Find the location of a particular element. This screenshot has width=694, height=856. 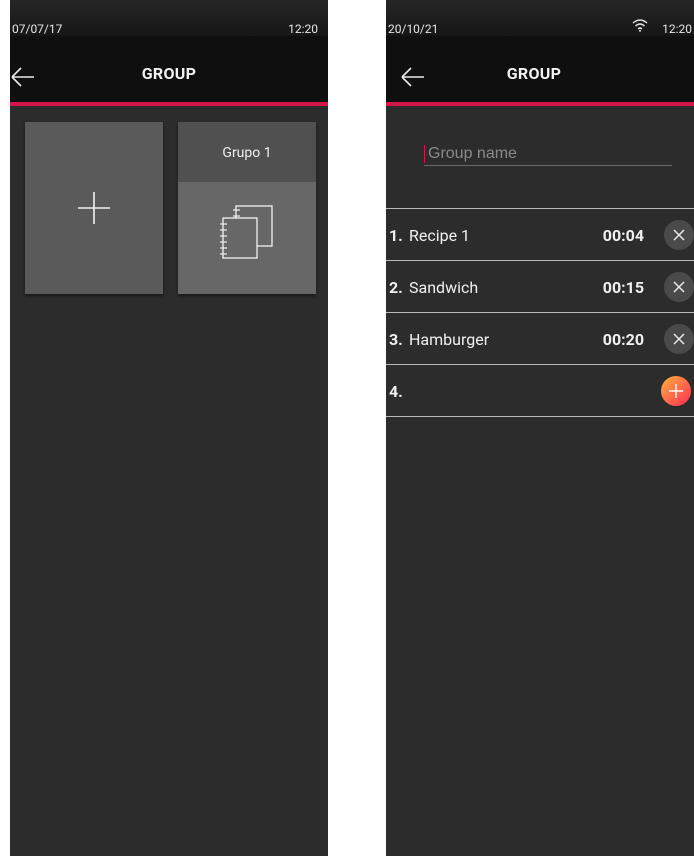

recipe-duration: 00:15 is located at coordinates (623, 287).